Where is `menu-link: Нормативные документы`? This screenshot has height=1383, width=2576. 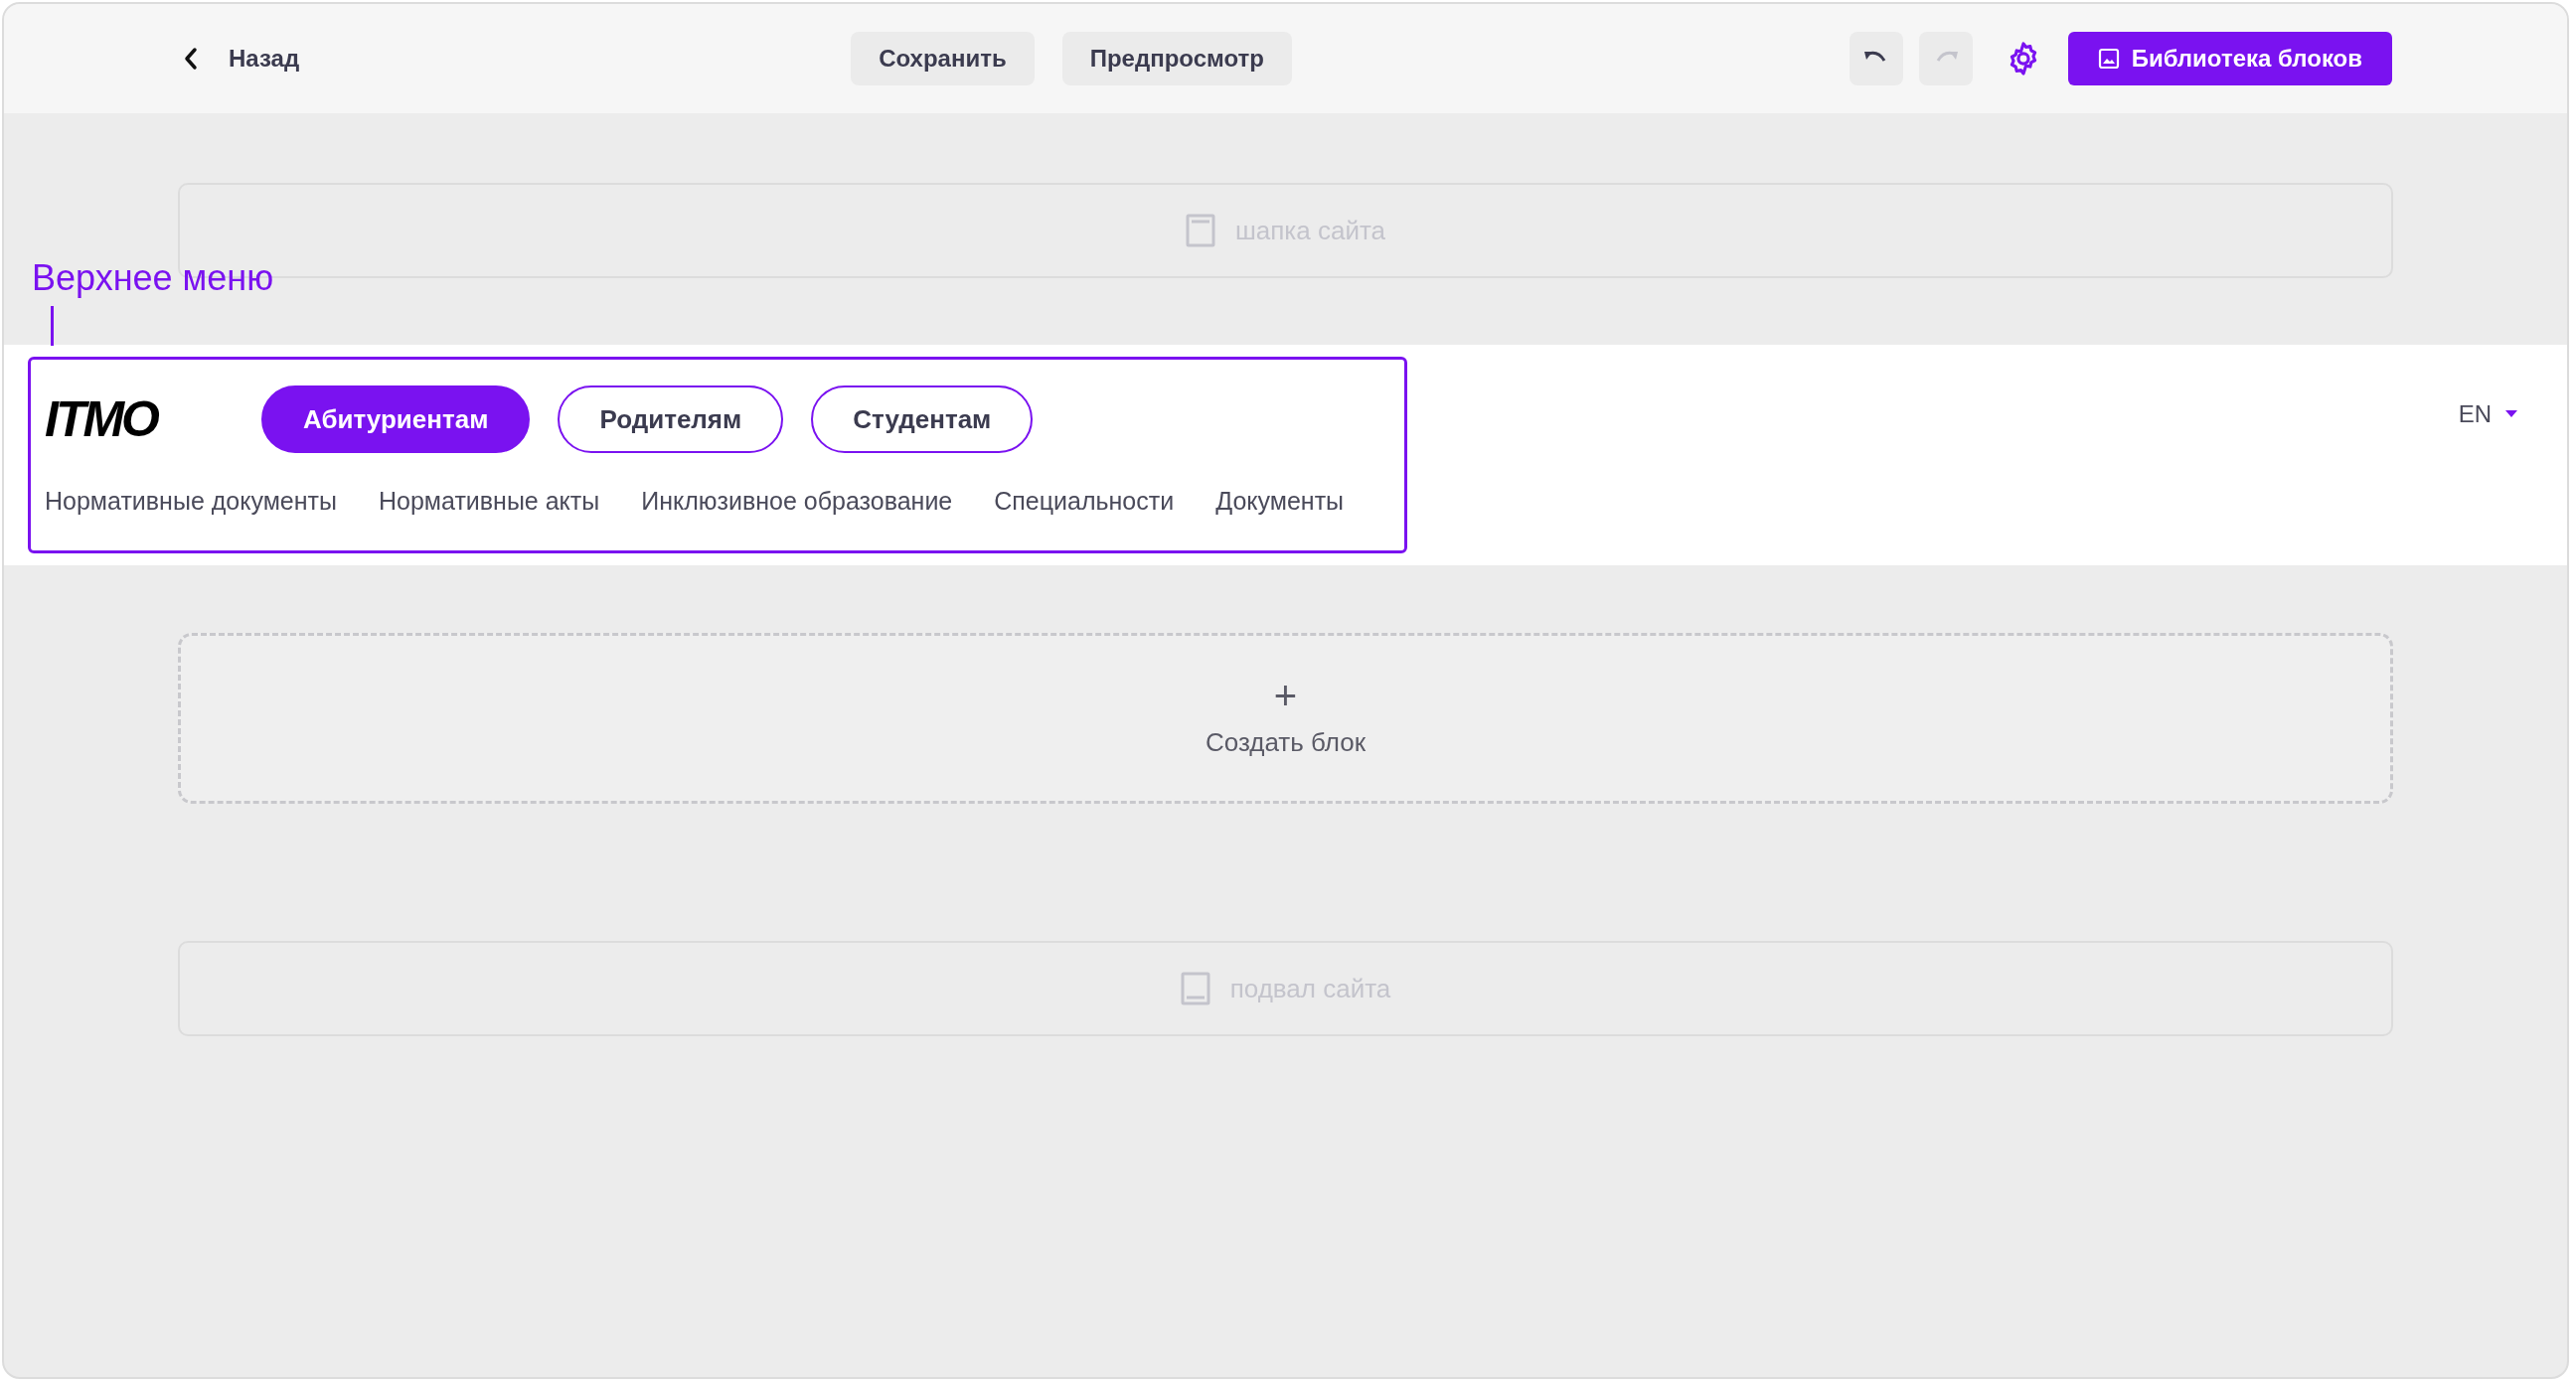
menu-link: Нормативные документы is located at coordinates (191, 502).